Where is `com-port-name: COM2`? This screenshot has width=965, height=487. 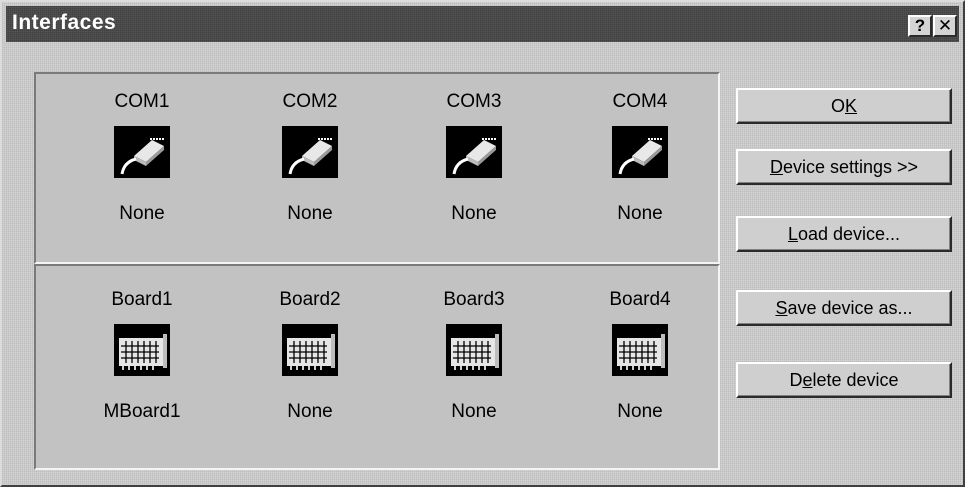 com-port-name: COM2 is located at coordinates (310, 101).